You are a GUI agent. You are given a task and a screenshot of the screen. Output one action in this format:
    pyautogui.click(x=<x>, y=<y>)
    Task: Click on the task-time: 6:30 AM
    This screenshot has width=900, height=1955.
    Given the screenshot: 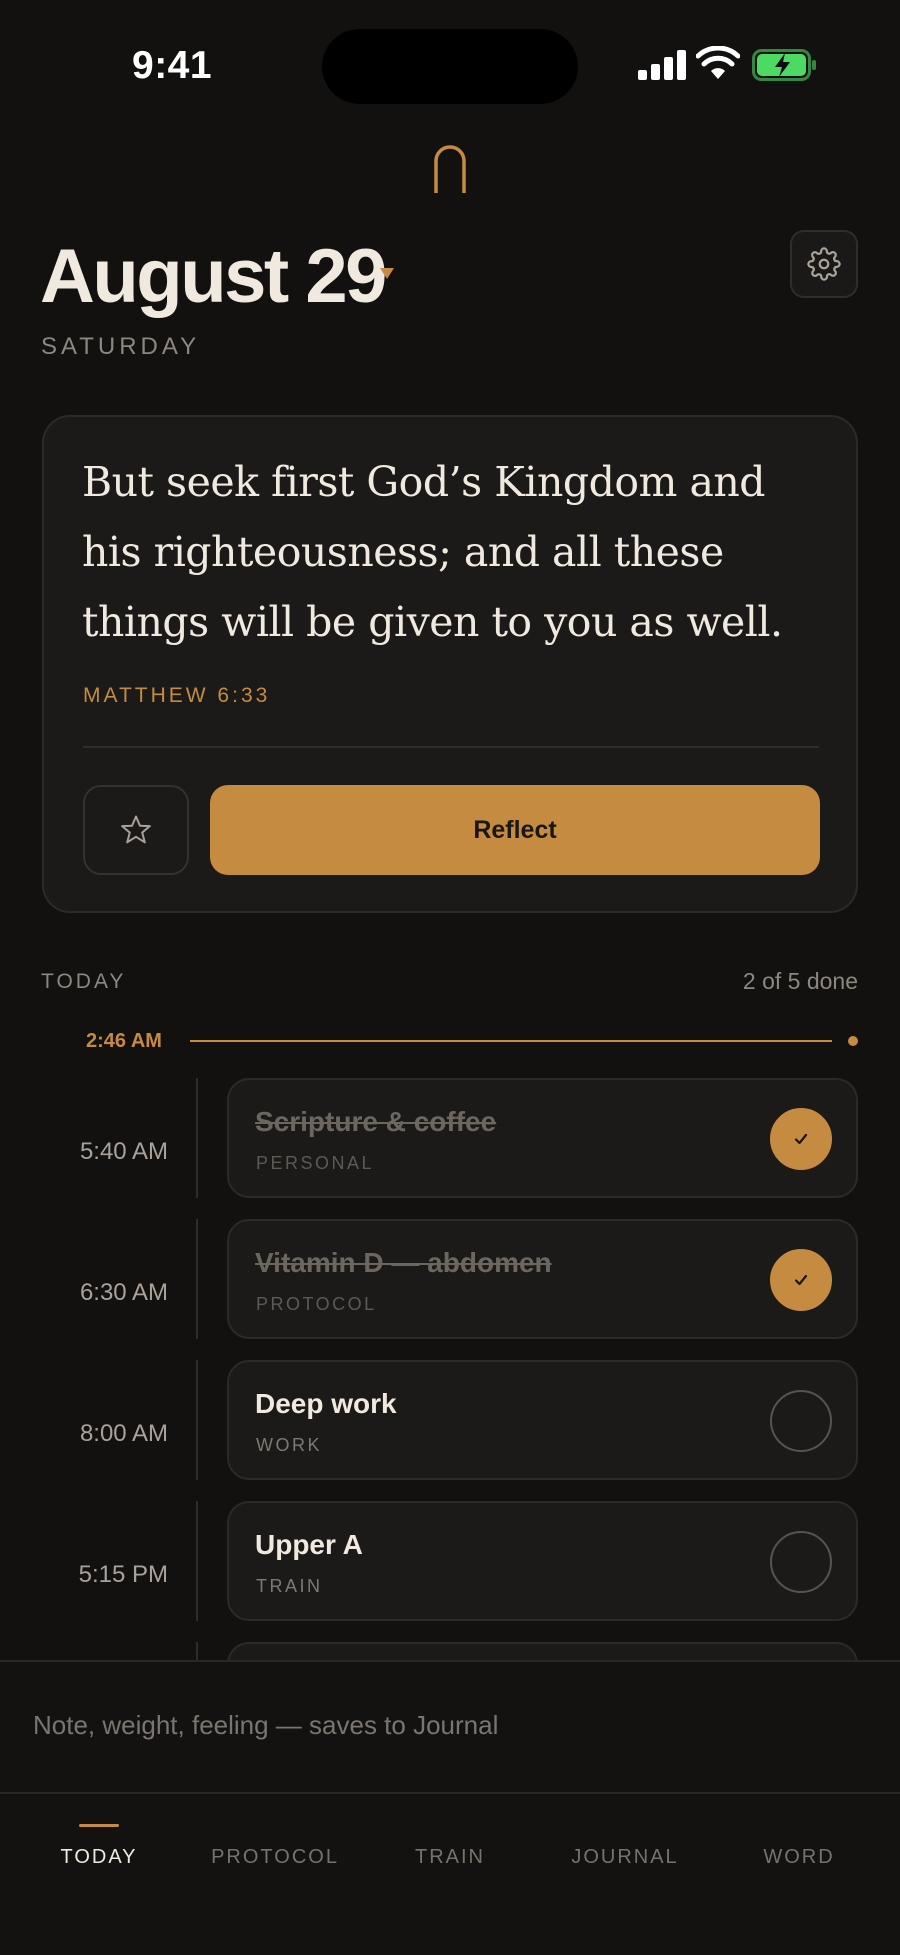 What is the action you would take?
    pyautogui.click(x=123, y=1292)
    